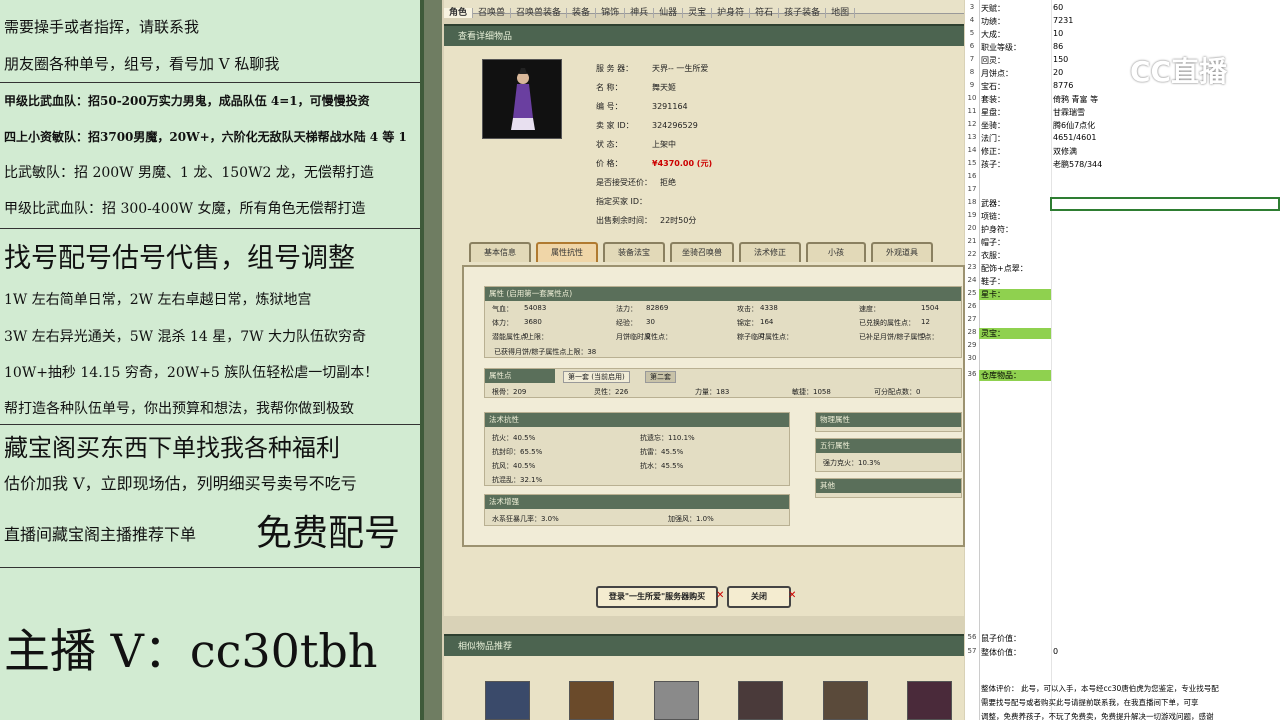 The height and width of the screenshot is (720, 1280). What do you see at coordinates (611, 13) in the screenshot?
I see `tab-jinshi: 锦饰` at bounding box center [611, 13].